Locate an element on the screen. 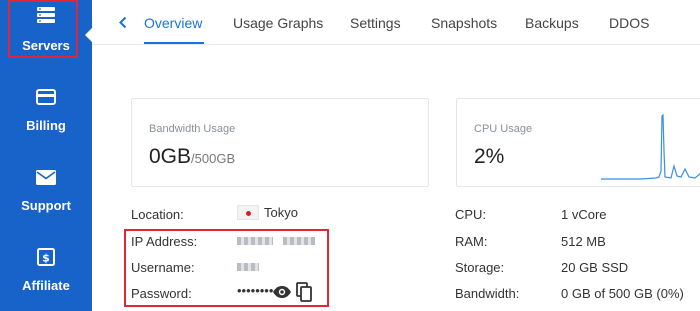  sidebar-item-label: Servers is located at coordinates (46, 45).